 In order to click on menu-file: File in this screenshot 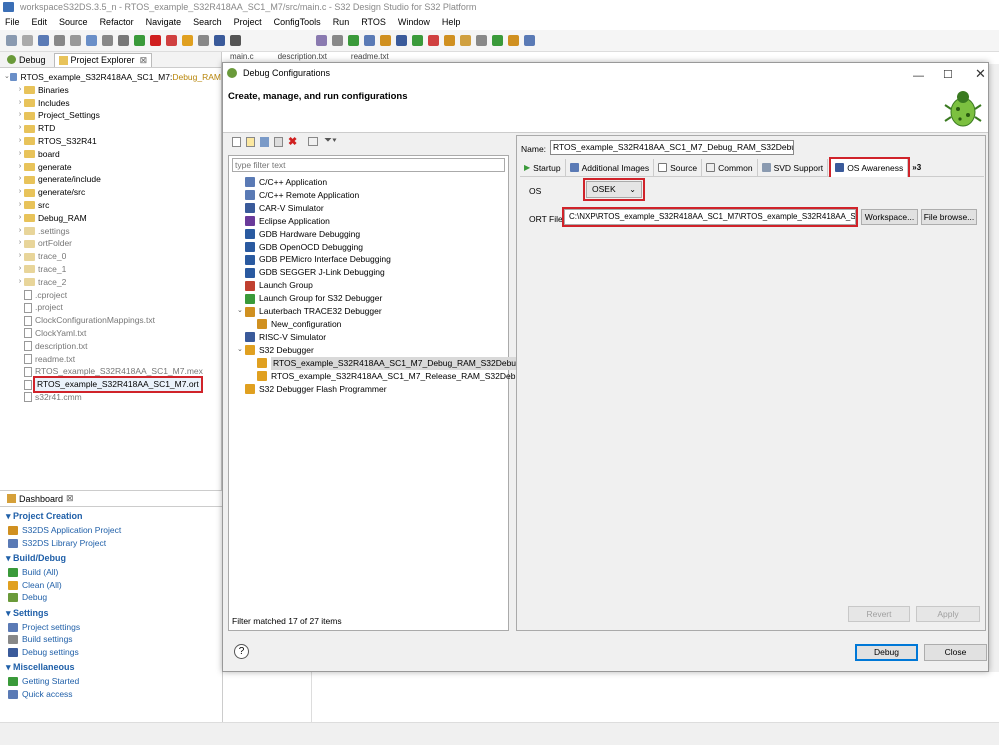, I will do `click(12, 22)`.